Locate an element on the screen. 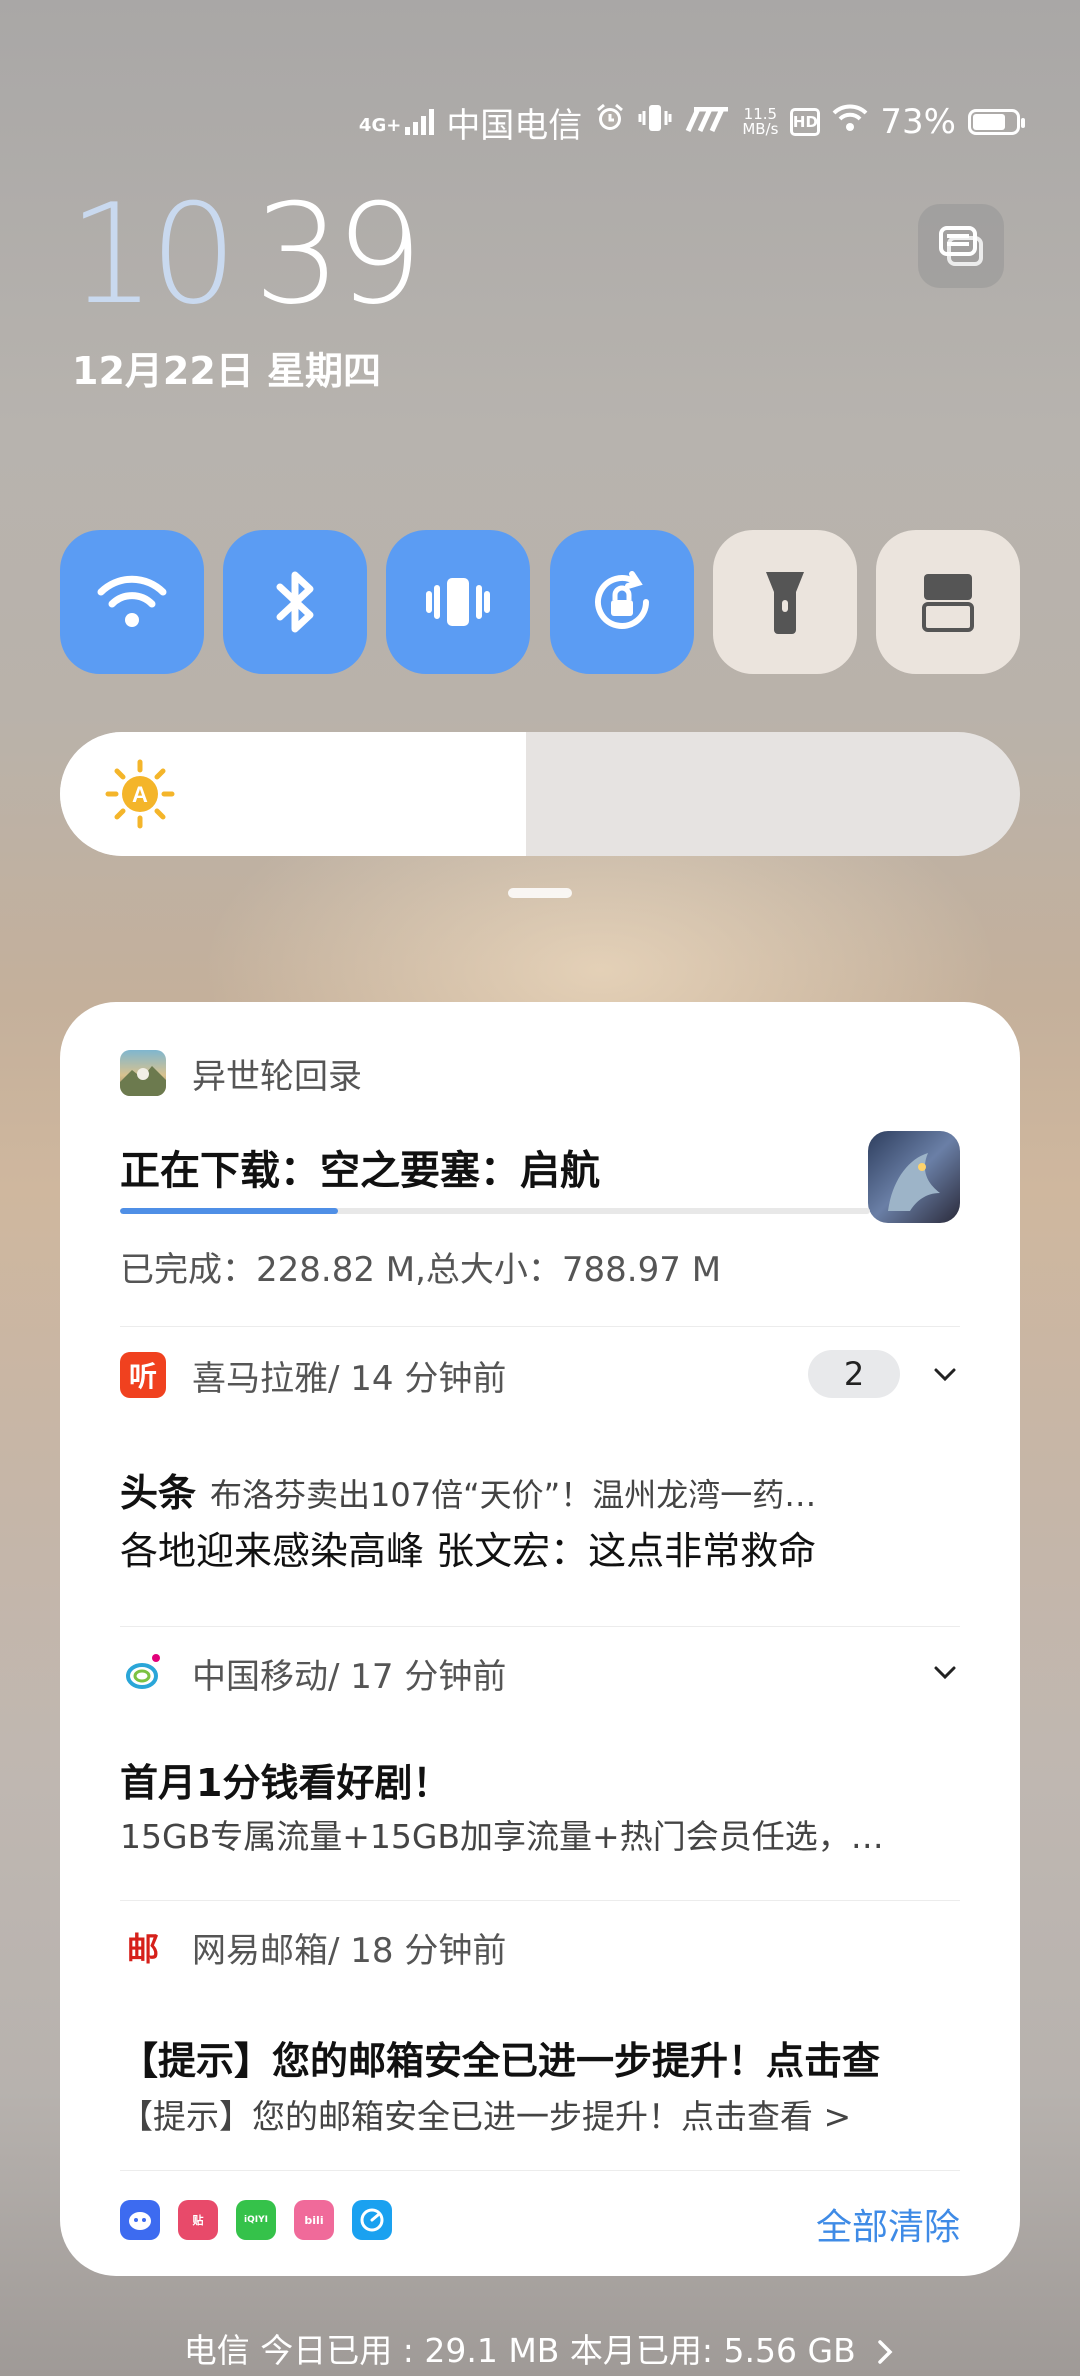 The height and width of the screenshot is (2376, 1080). download-detail: 已完成：228.82 M,总大小：788.97 M is located at coordinates (421, 1270).